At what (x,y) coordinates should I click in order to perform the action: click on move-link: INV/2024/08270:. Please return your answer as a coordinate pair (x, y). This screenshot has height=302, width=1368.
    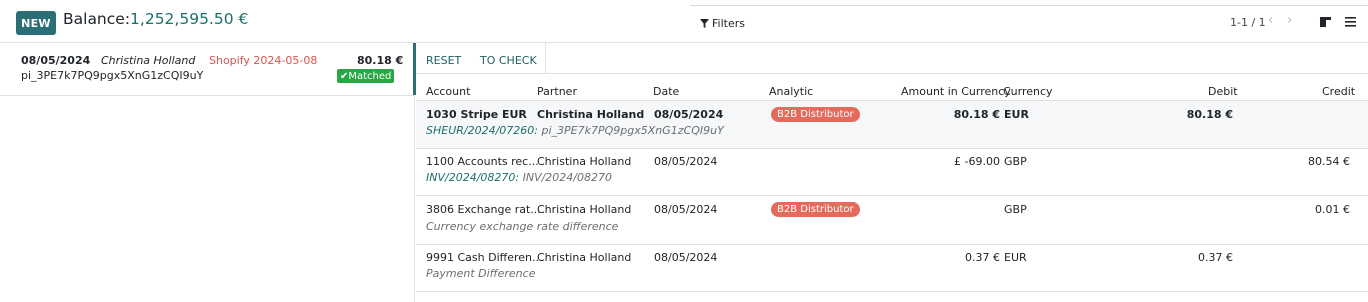
    Looking at the image, I should click on (472, 177).